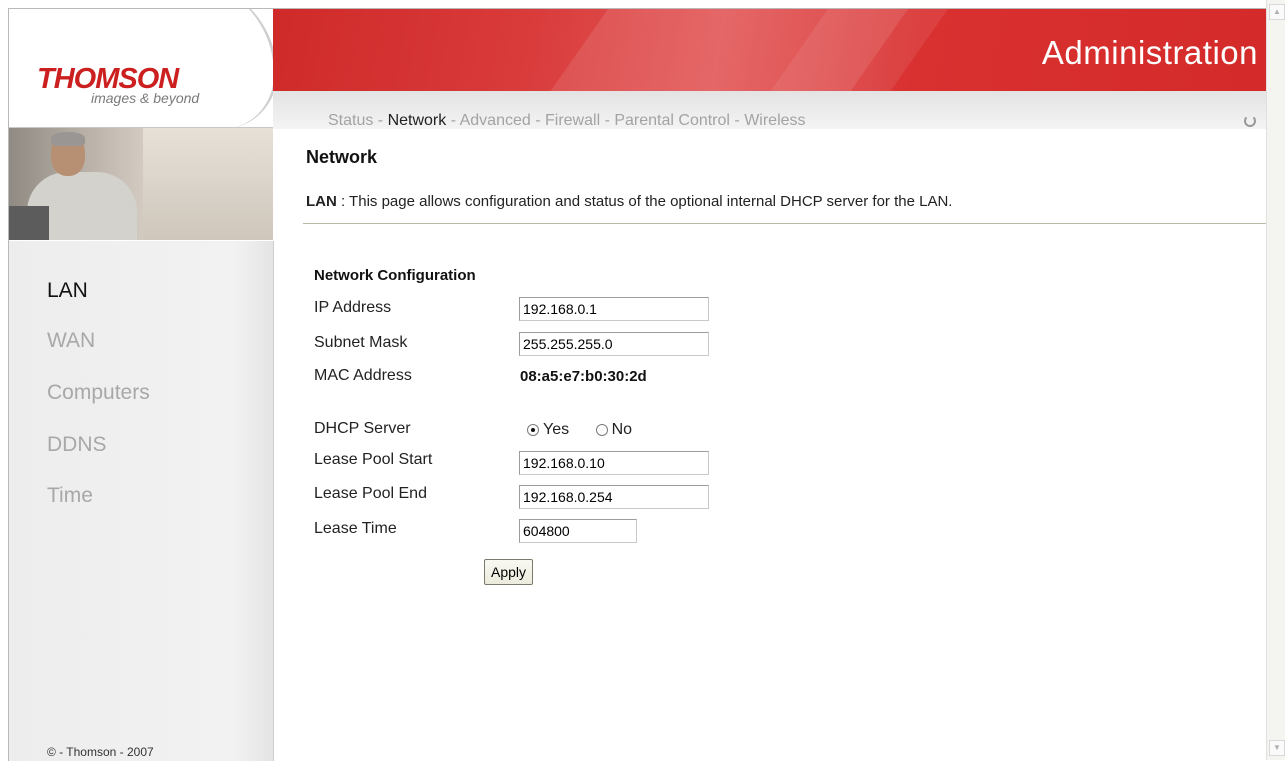  Describe the element at coordinates (321, 201) in the screenshot. I see `desc-label: LAN` at that location.